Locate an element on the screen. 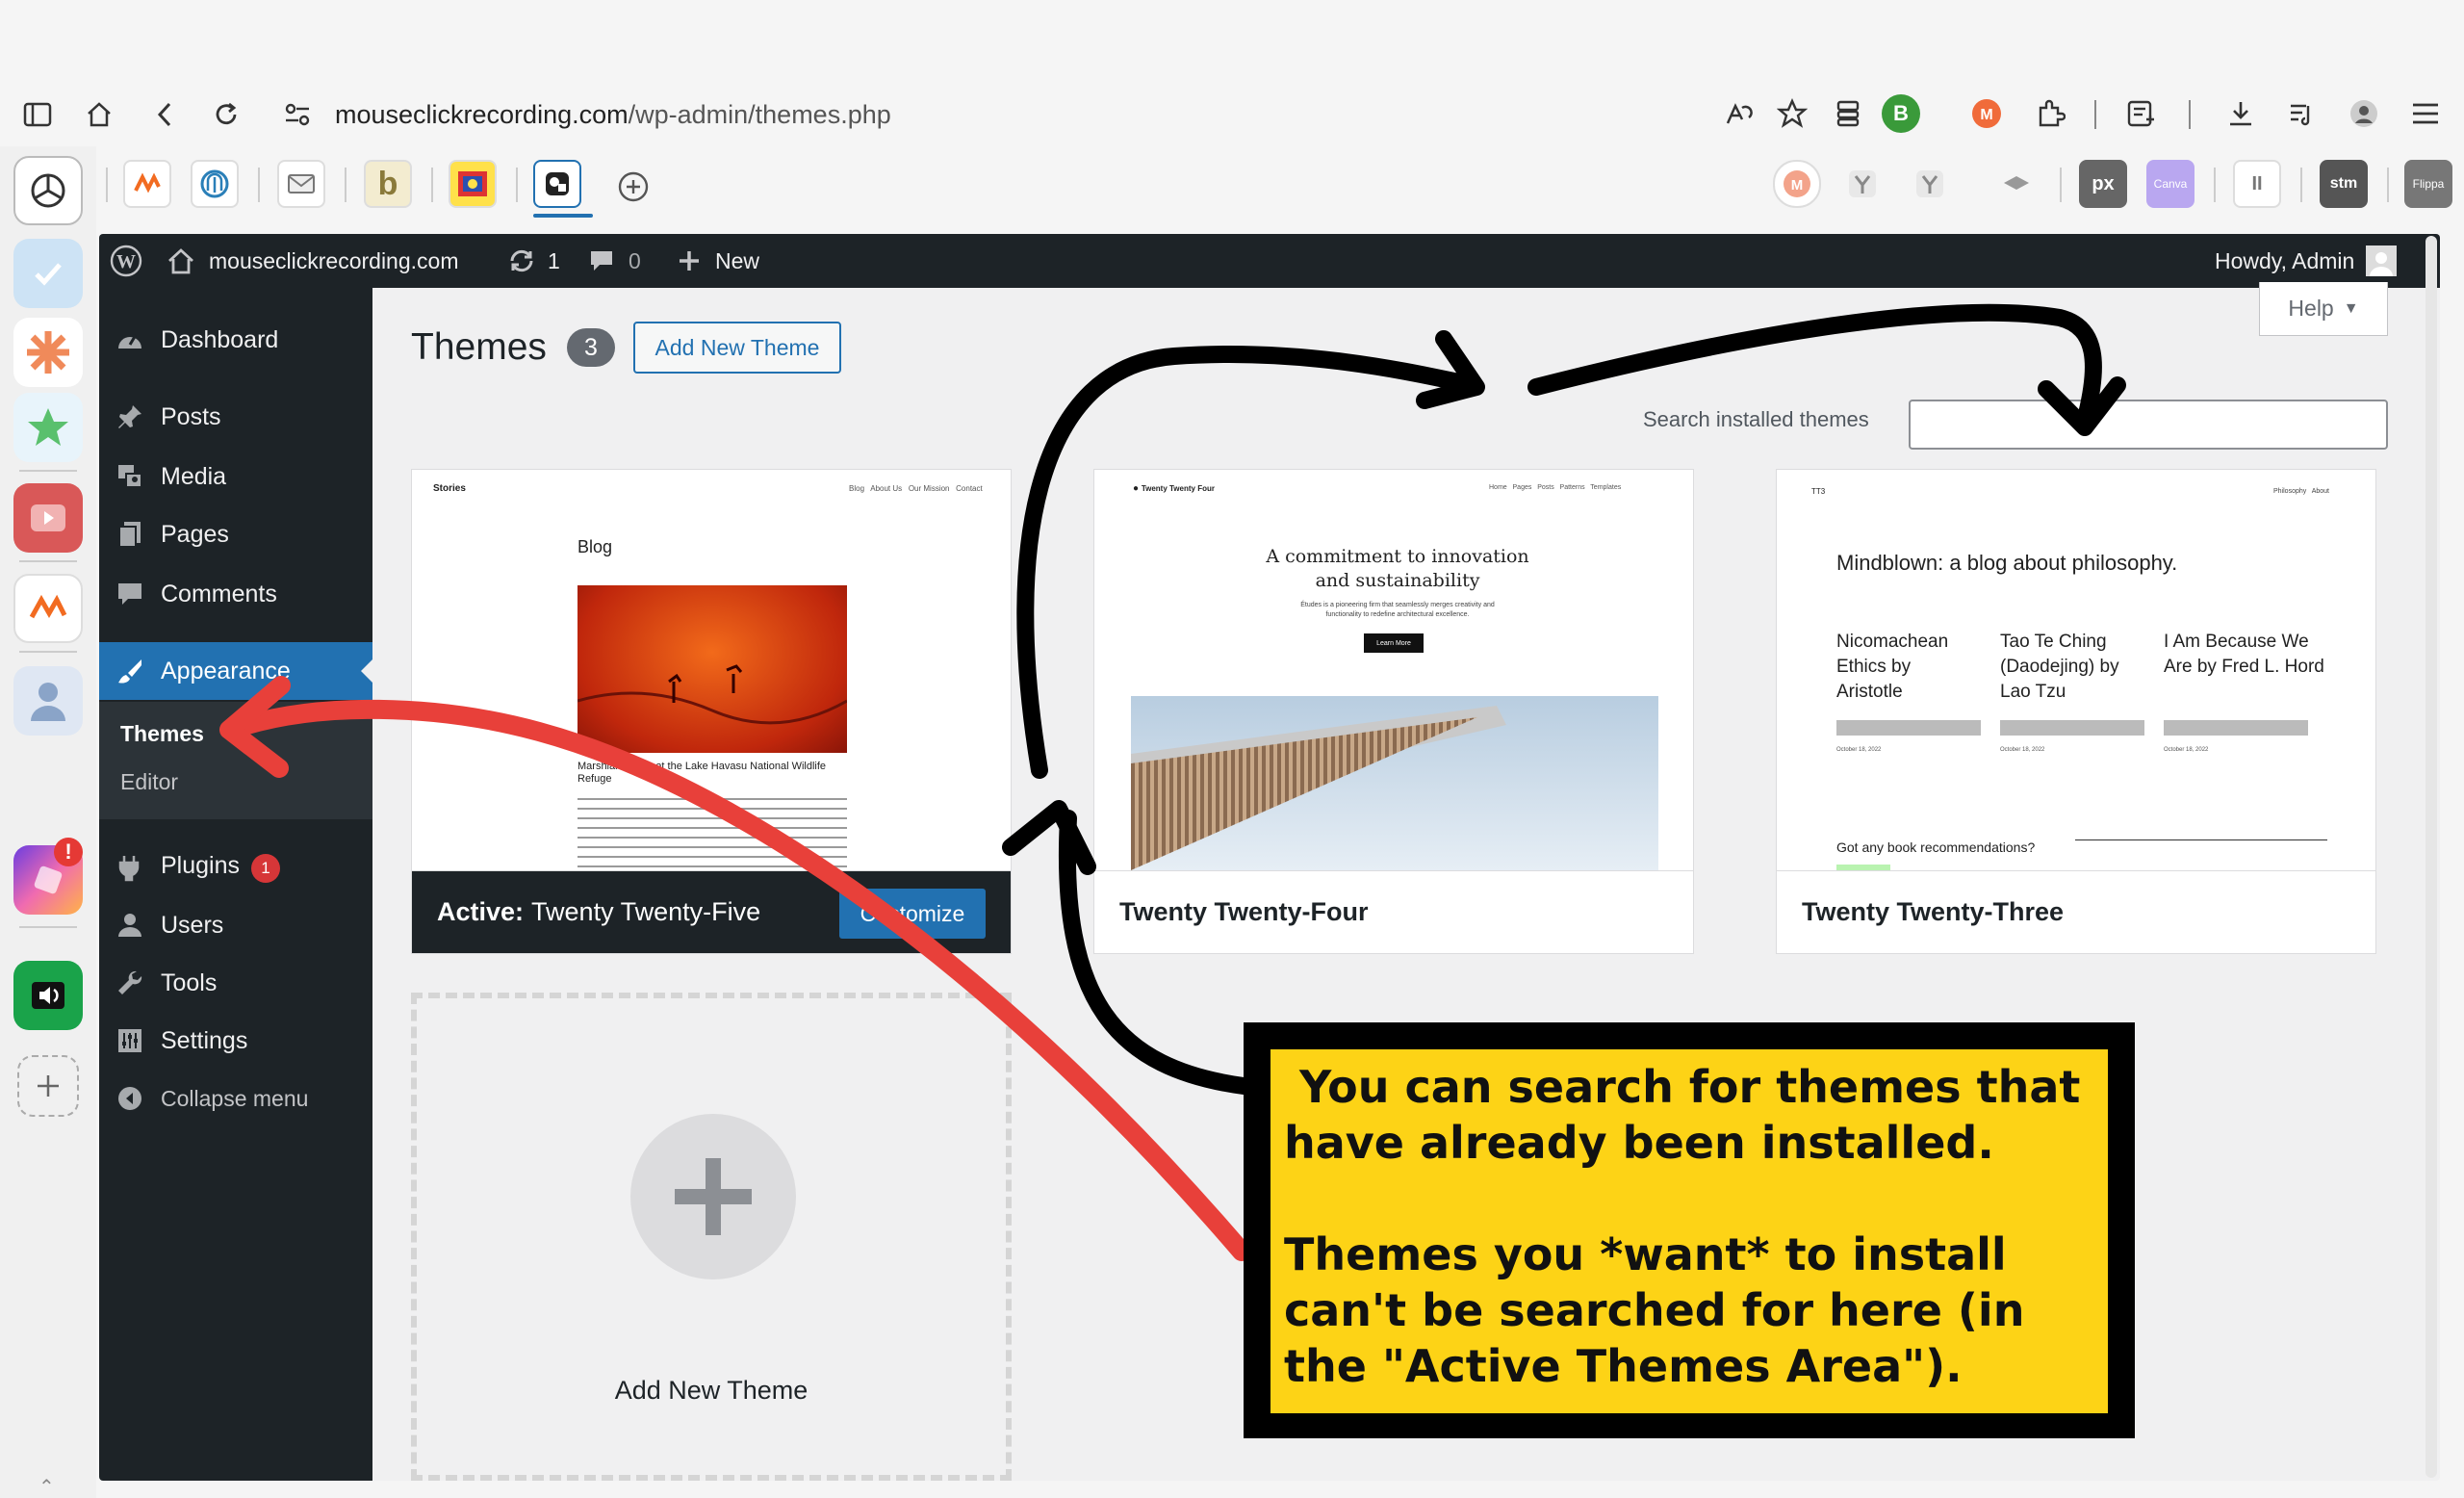 This screenshot has width=2464, height=1498. dock-chatgpt-icon is located at coordinates (48, 191).